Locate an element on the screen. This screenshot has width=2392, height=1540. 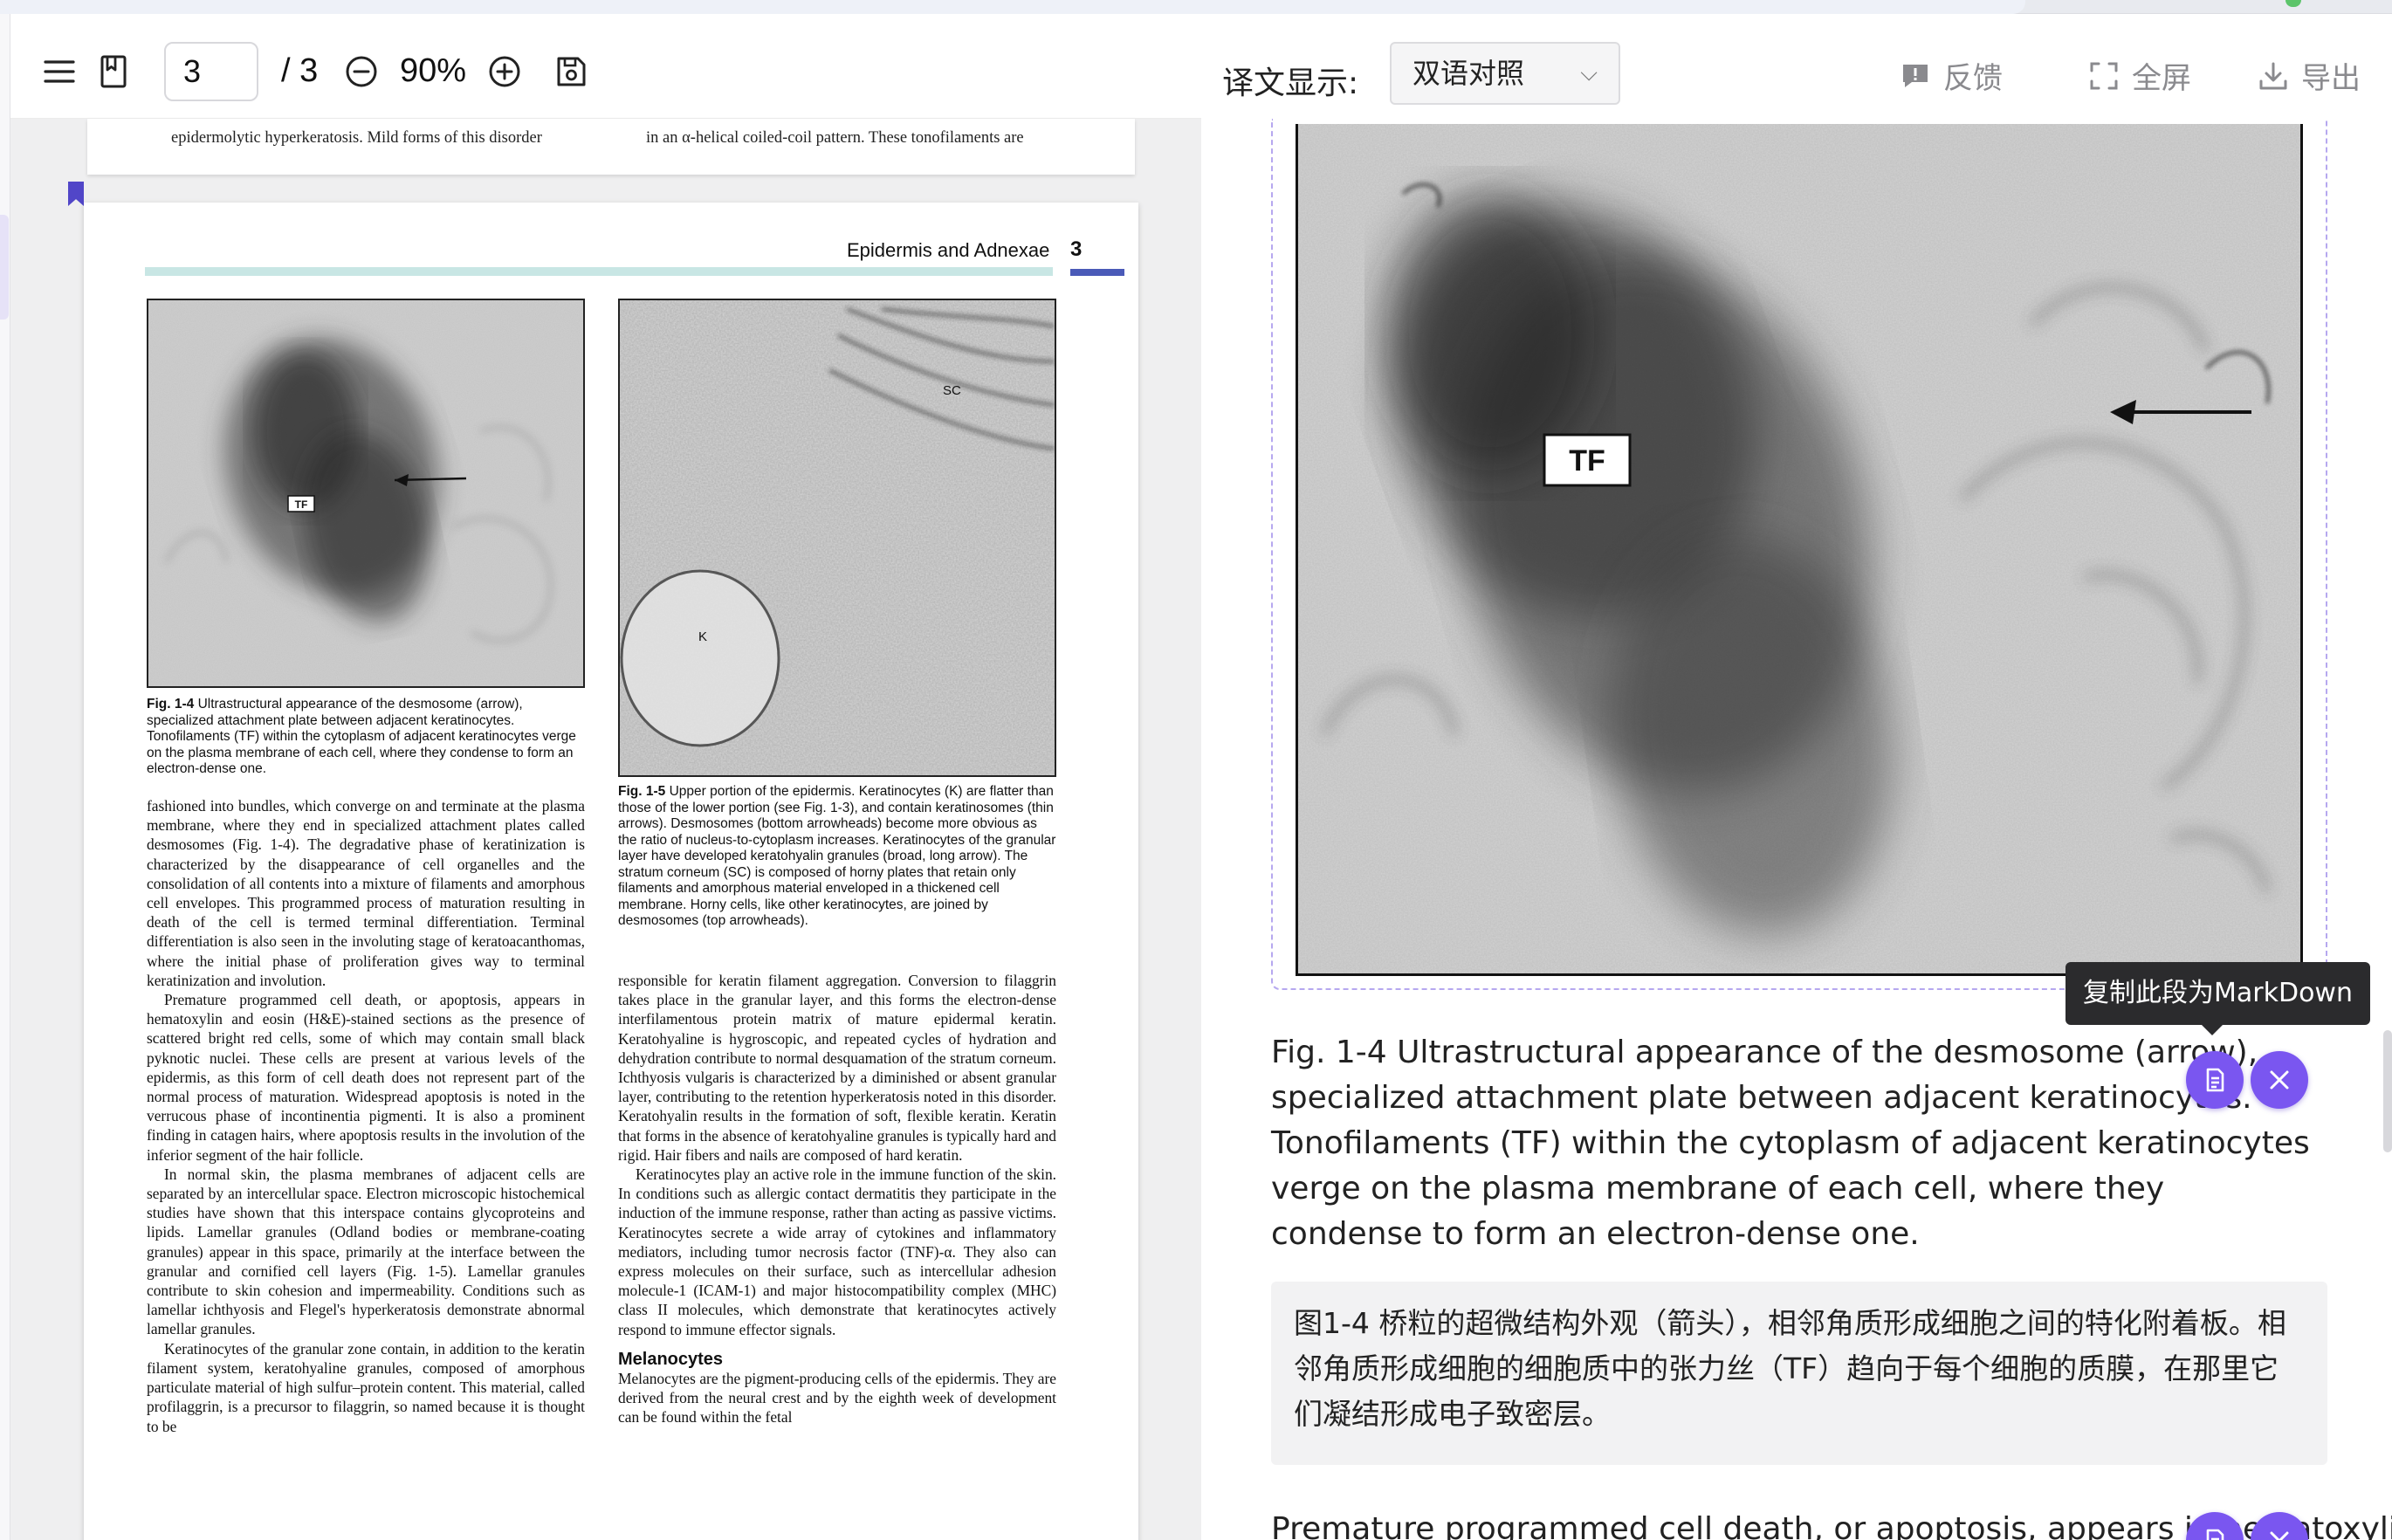
figure-1-5-image: SC K is located at coordinates (837, 538).